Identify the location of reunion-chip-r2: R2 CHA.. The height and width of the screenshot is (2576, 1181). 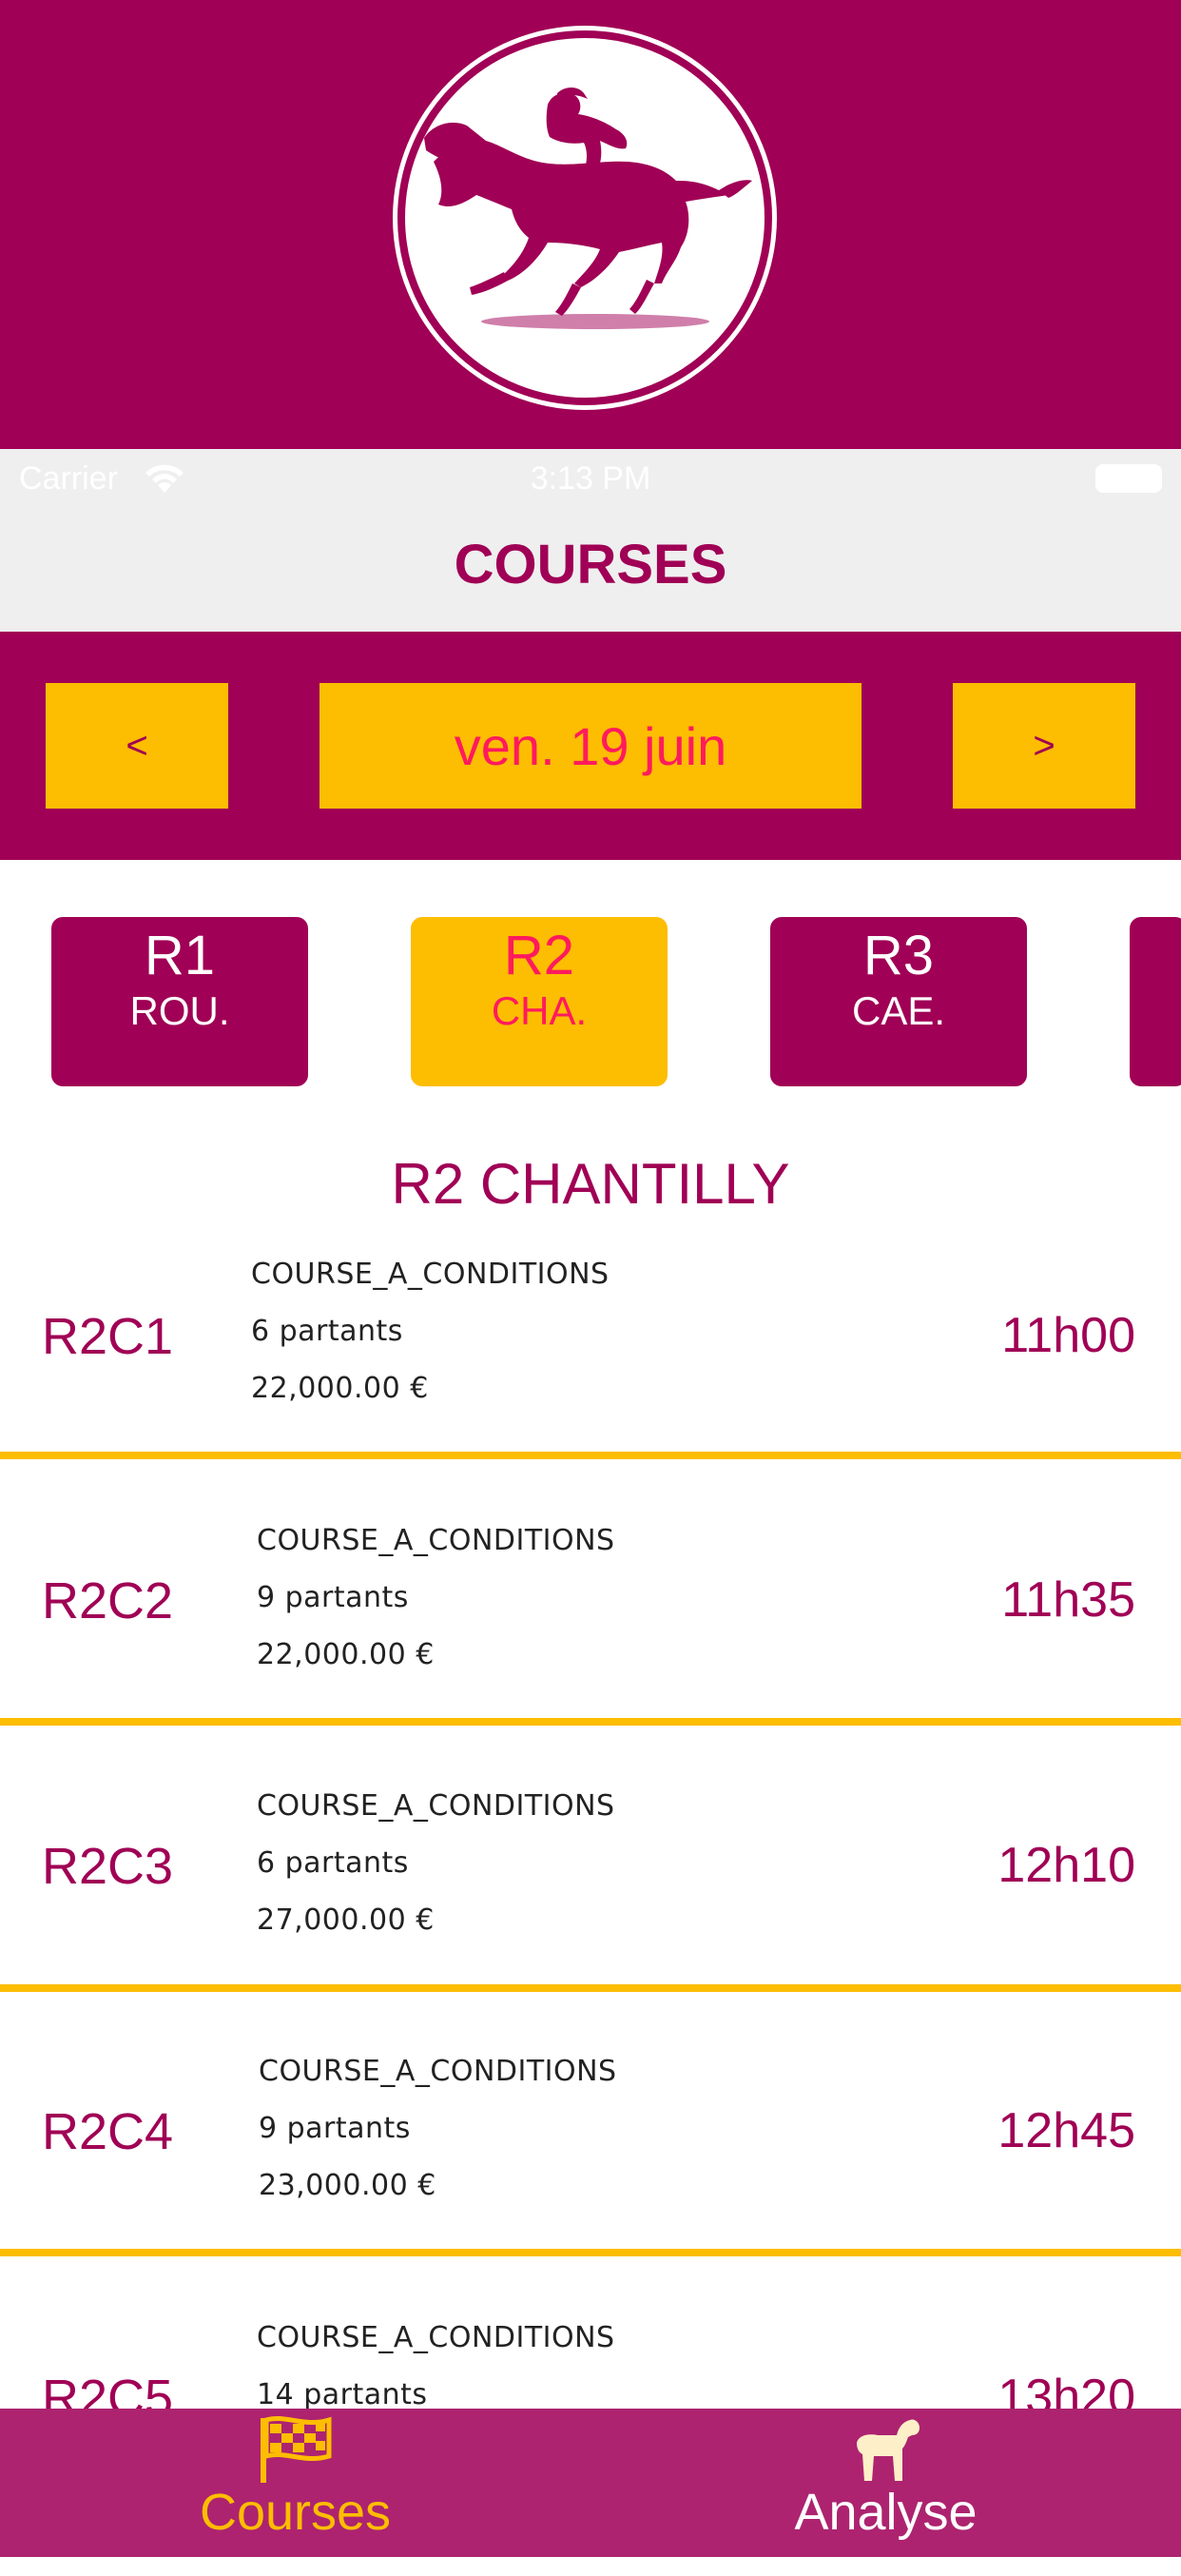
(539, 1002).